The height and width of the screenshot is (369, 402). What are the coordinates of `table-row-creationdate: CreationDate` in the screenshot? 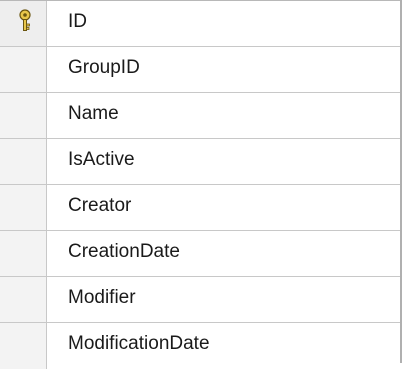 It's located at (201, 254).